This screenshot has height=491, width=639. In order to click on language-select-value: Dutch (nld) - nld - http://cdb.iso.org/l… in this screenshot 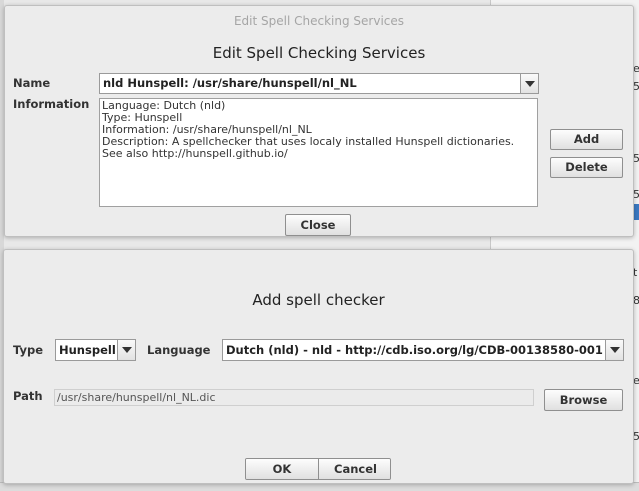, I will do `click(414, 350)`.